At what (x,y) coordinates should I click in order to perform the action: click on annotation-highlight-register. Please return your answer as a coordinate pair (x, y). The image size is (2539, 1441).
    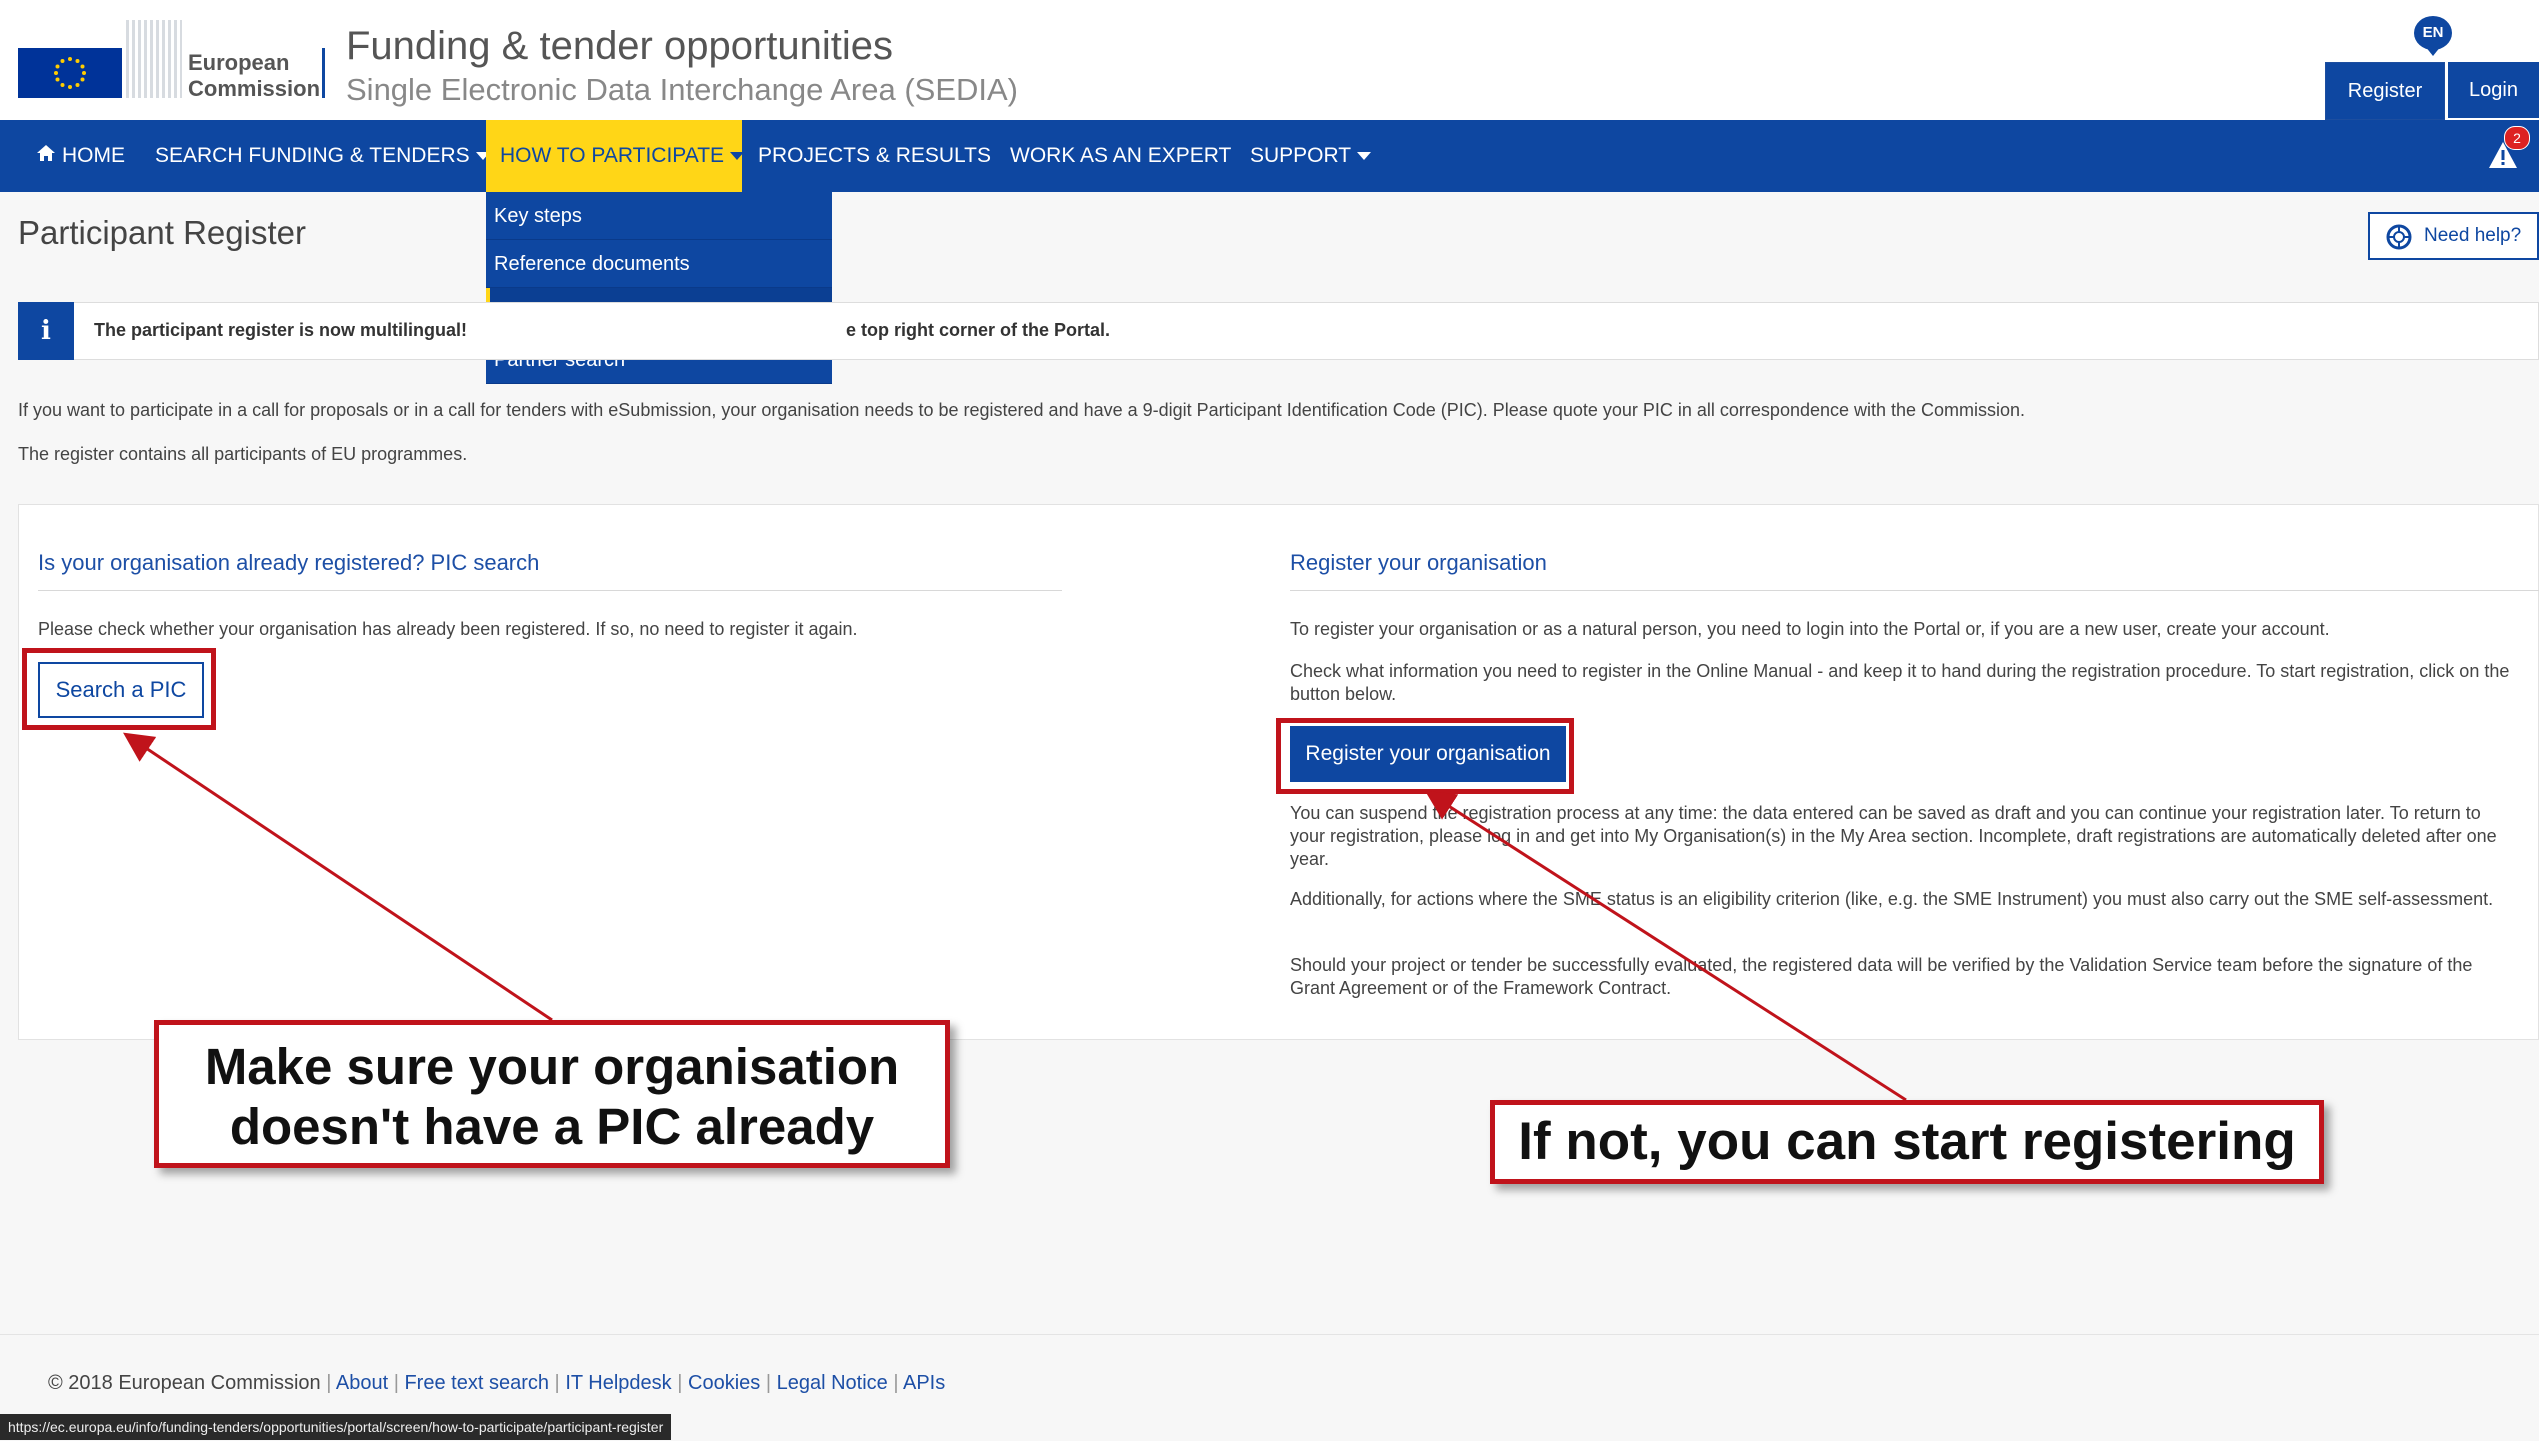
    Looking at the image, I should click on (1425, 756).